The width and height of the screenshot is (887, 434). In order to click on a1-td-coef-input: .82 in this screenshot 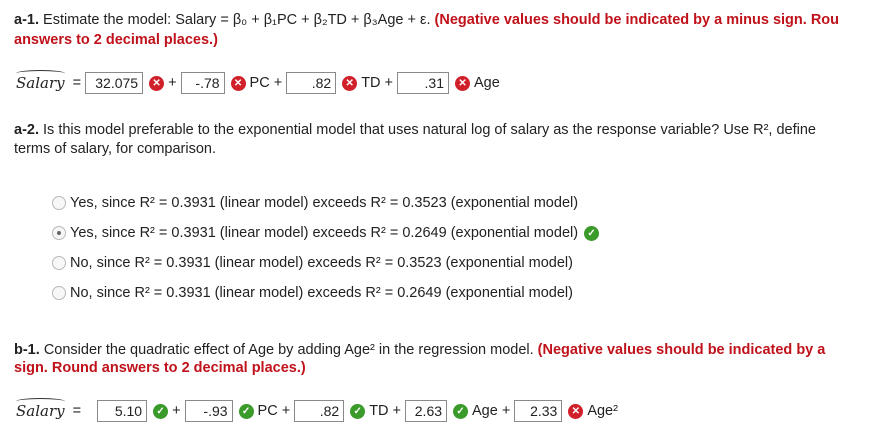, I will do `click(311, 83)`.